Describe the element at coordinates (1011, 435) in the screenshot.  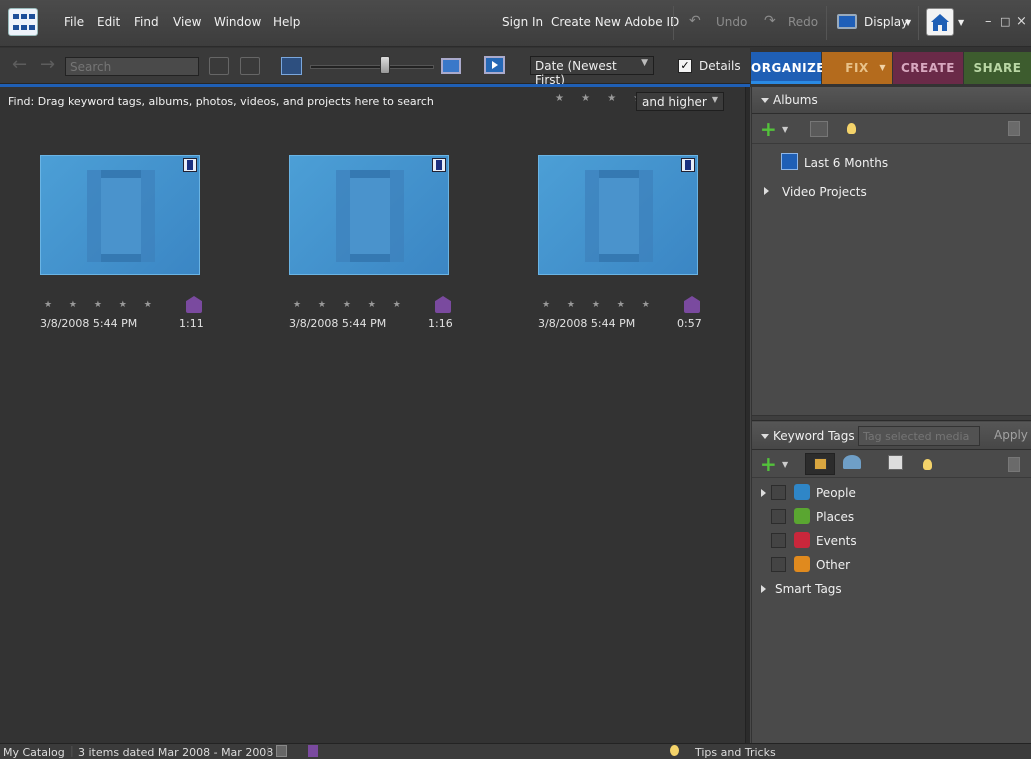
I see `apply-button: Apply` at that location.